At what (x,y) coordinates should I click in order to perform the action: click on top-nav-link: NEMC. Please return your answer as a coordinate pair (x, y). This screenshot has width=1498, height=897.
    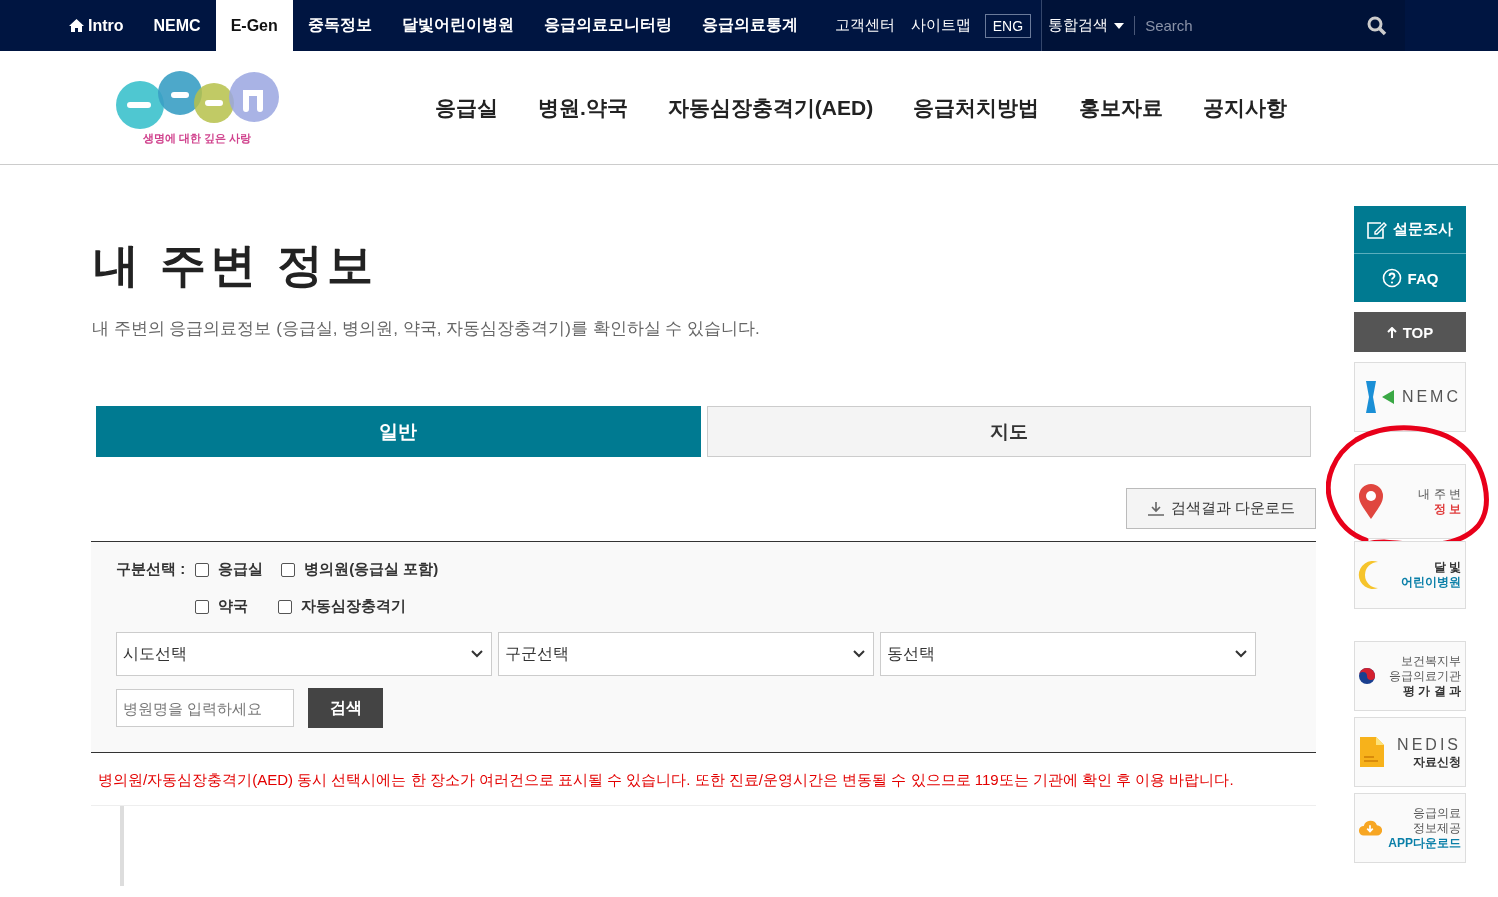
    Looking at the image, I should click on (177, 25).